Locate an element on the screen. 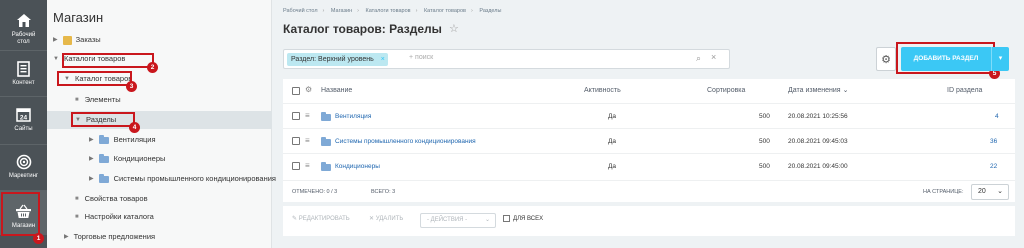 Image resolution: width=1024 pixels, height=248 pixels. gear-icon: ⚙ is located at coordinates (308, 89).